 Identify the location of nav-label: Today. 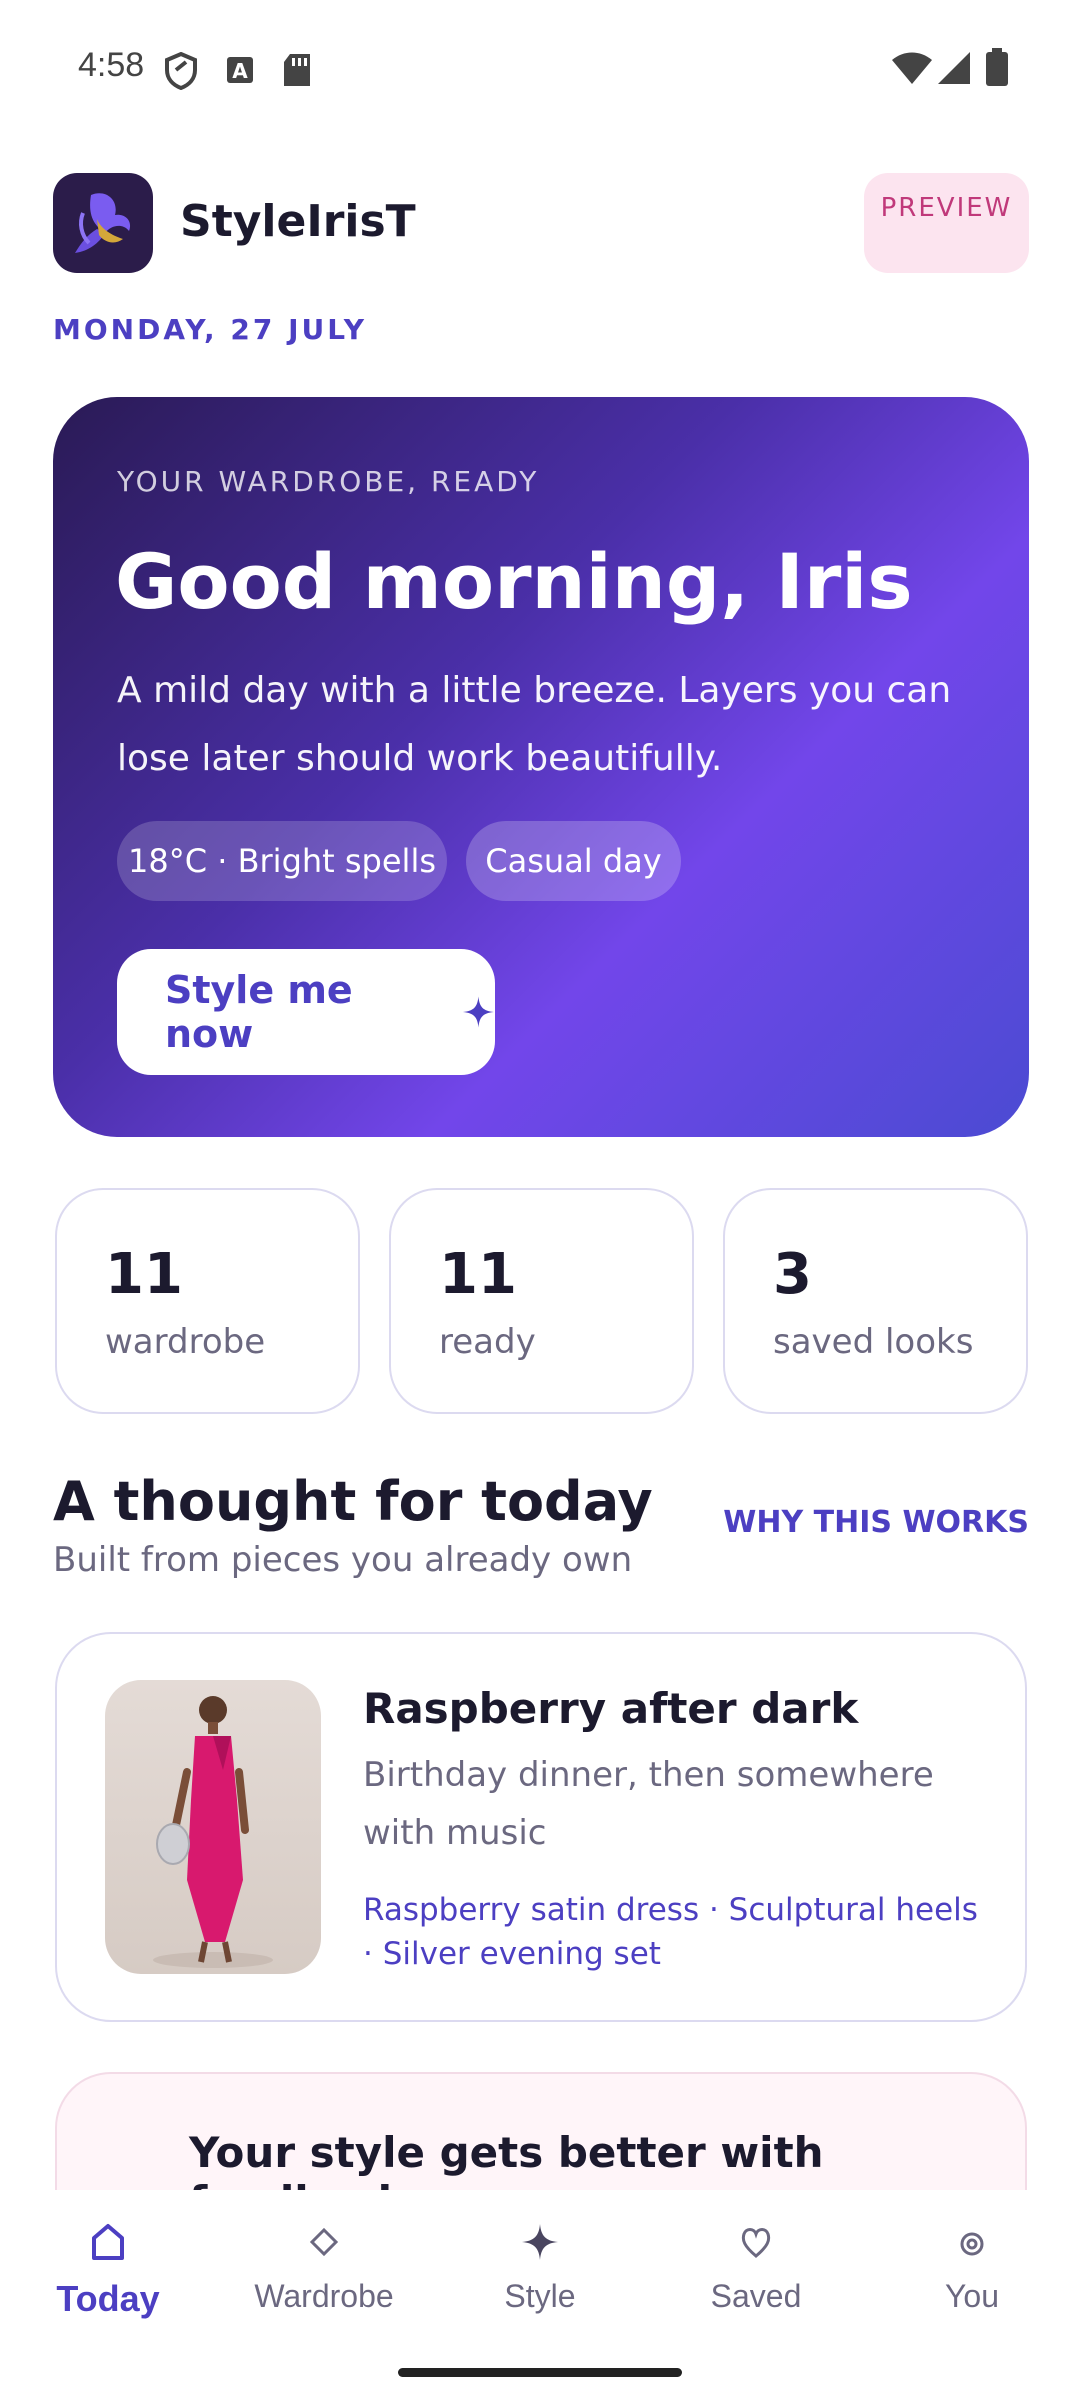
(108, 2298).